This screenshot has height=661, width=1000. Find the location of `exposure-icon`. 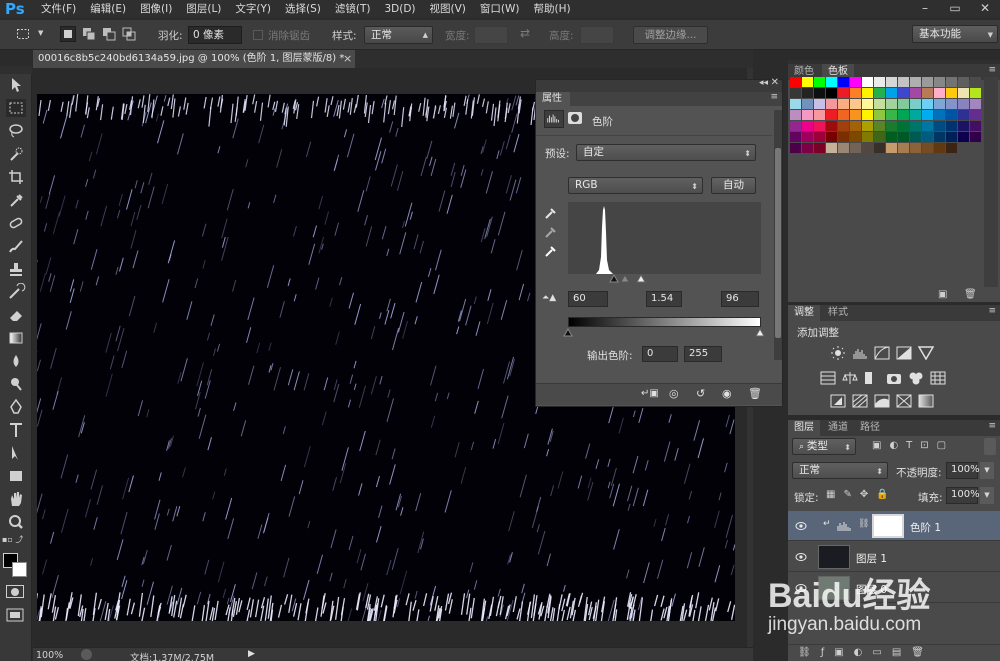

exposure-icon is located at coordinates (904, 353).